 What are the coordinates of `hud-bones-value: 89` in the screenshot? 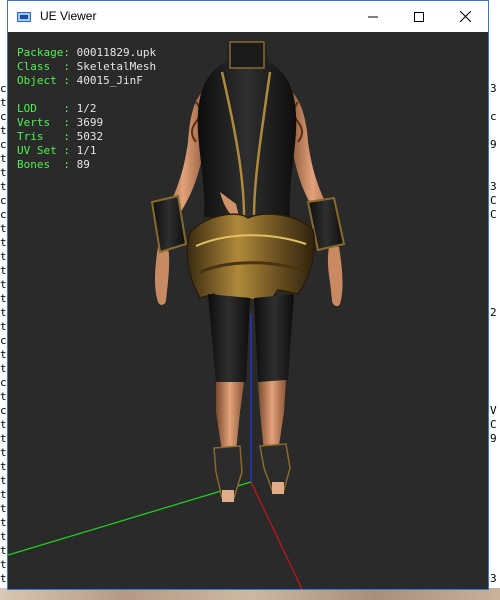 It's located at (83, 164).